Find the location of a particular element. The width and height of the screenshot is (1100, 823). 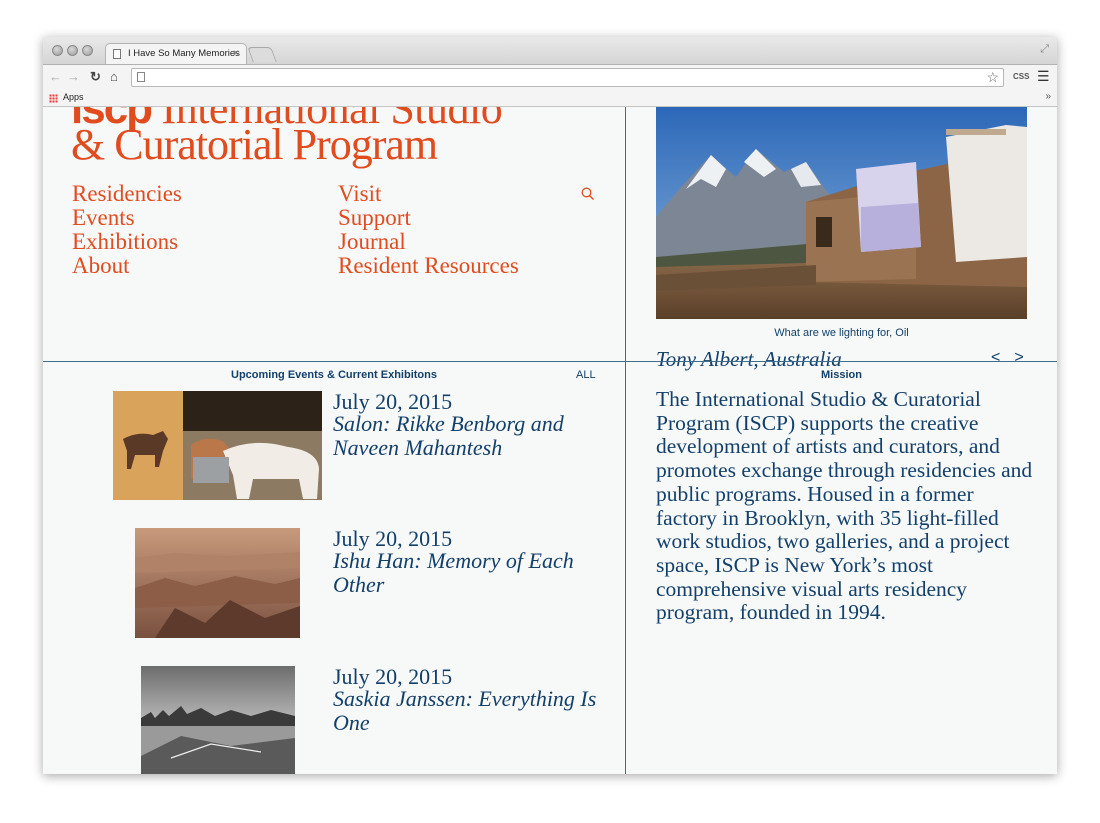

nav-residencies: Residencies is located at coordinates (127, 194).